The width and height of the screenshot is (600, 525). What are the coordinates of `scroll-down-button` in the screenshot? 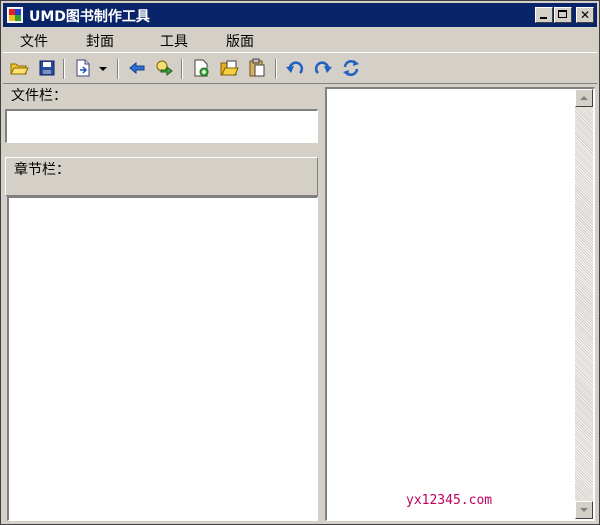 It's located at (584, 510).